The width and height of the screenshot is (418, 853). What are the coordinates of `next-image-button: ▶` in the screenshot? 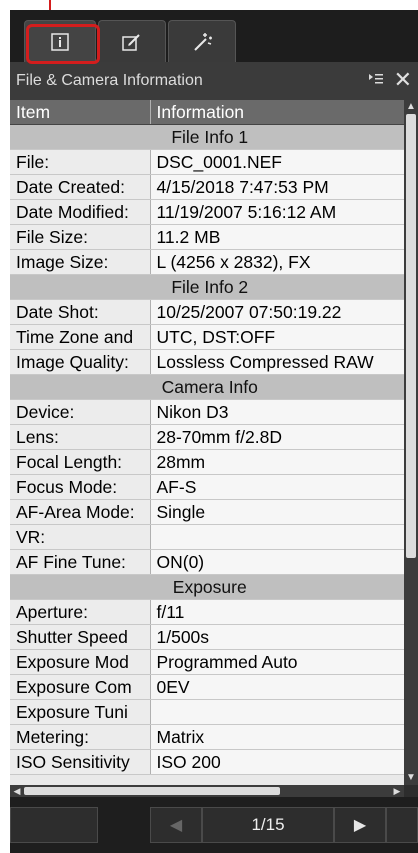 It's located at (360, 825).